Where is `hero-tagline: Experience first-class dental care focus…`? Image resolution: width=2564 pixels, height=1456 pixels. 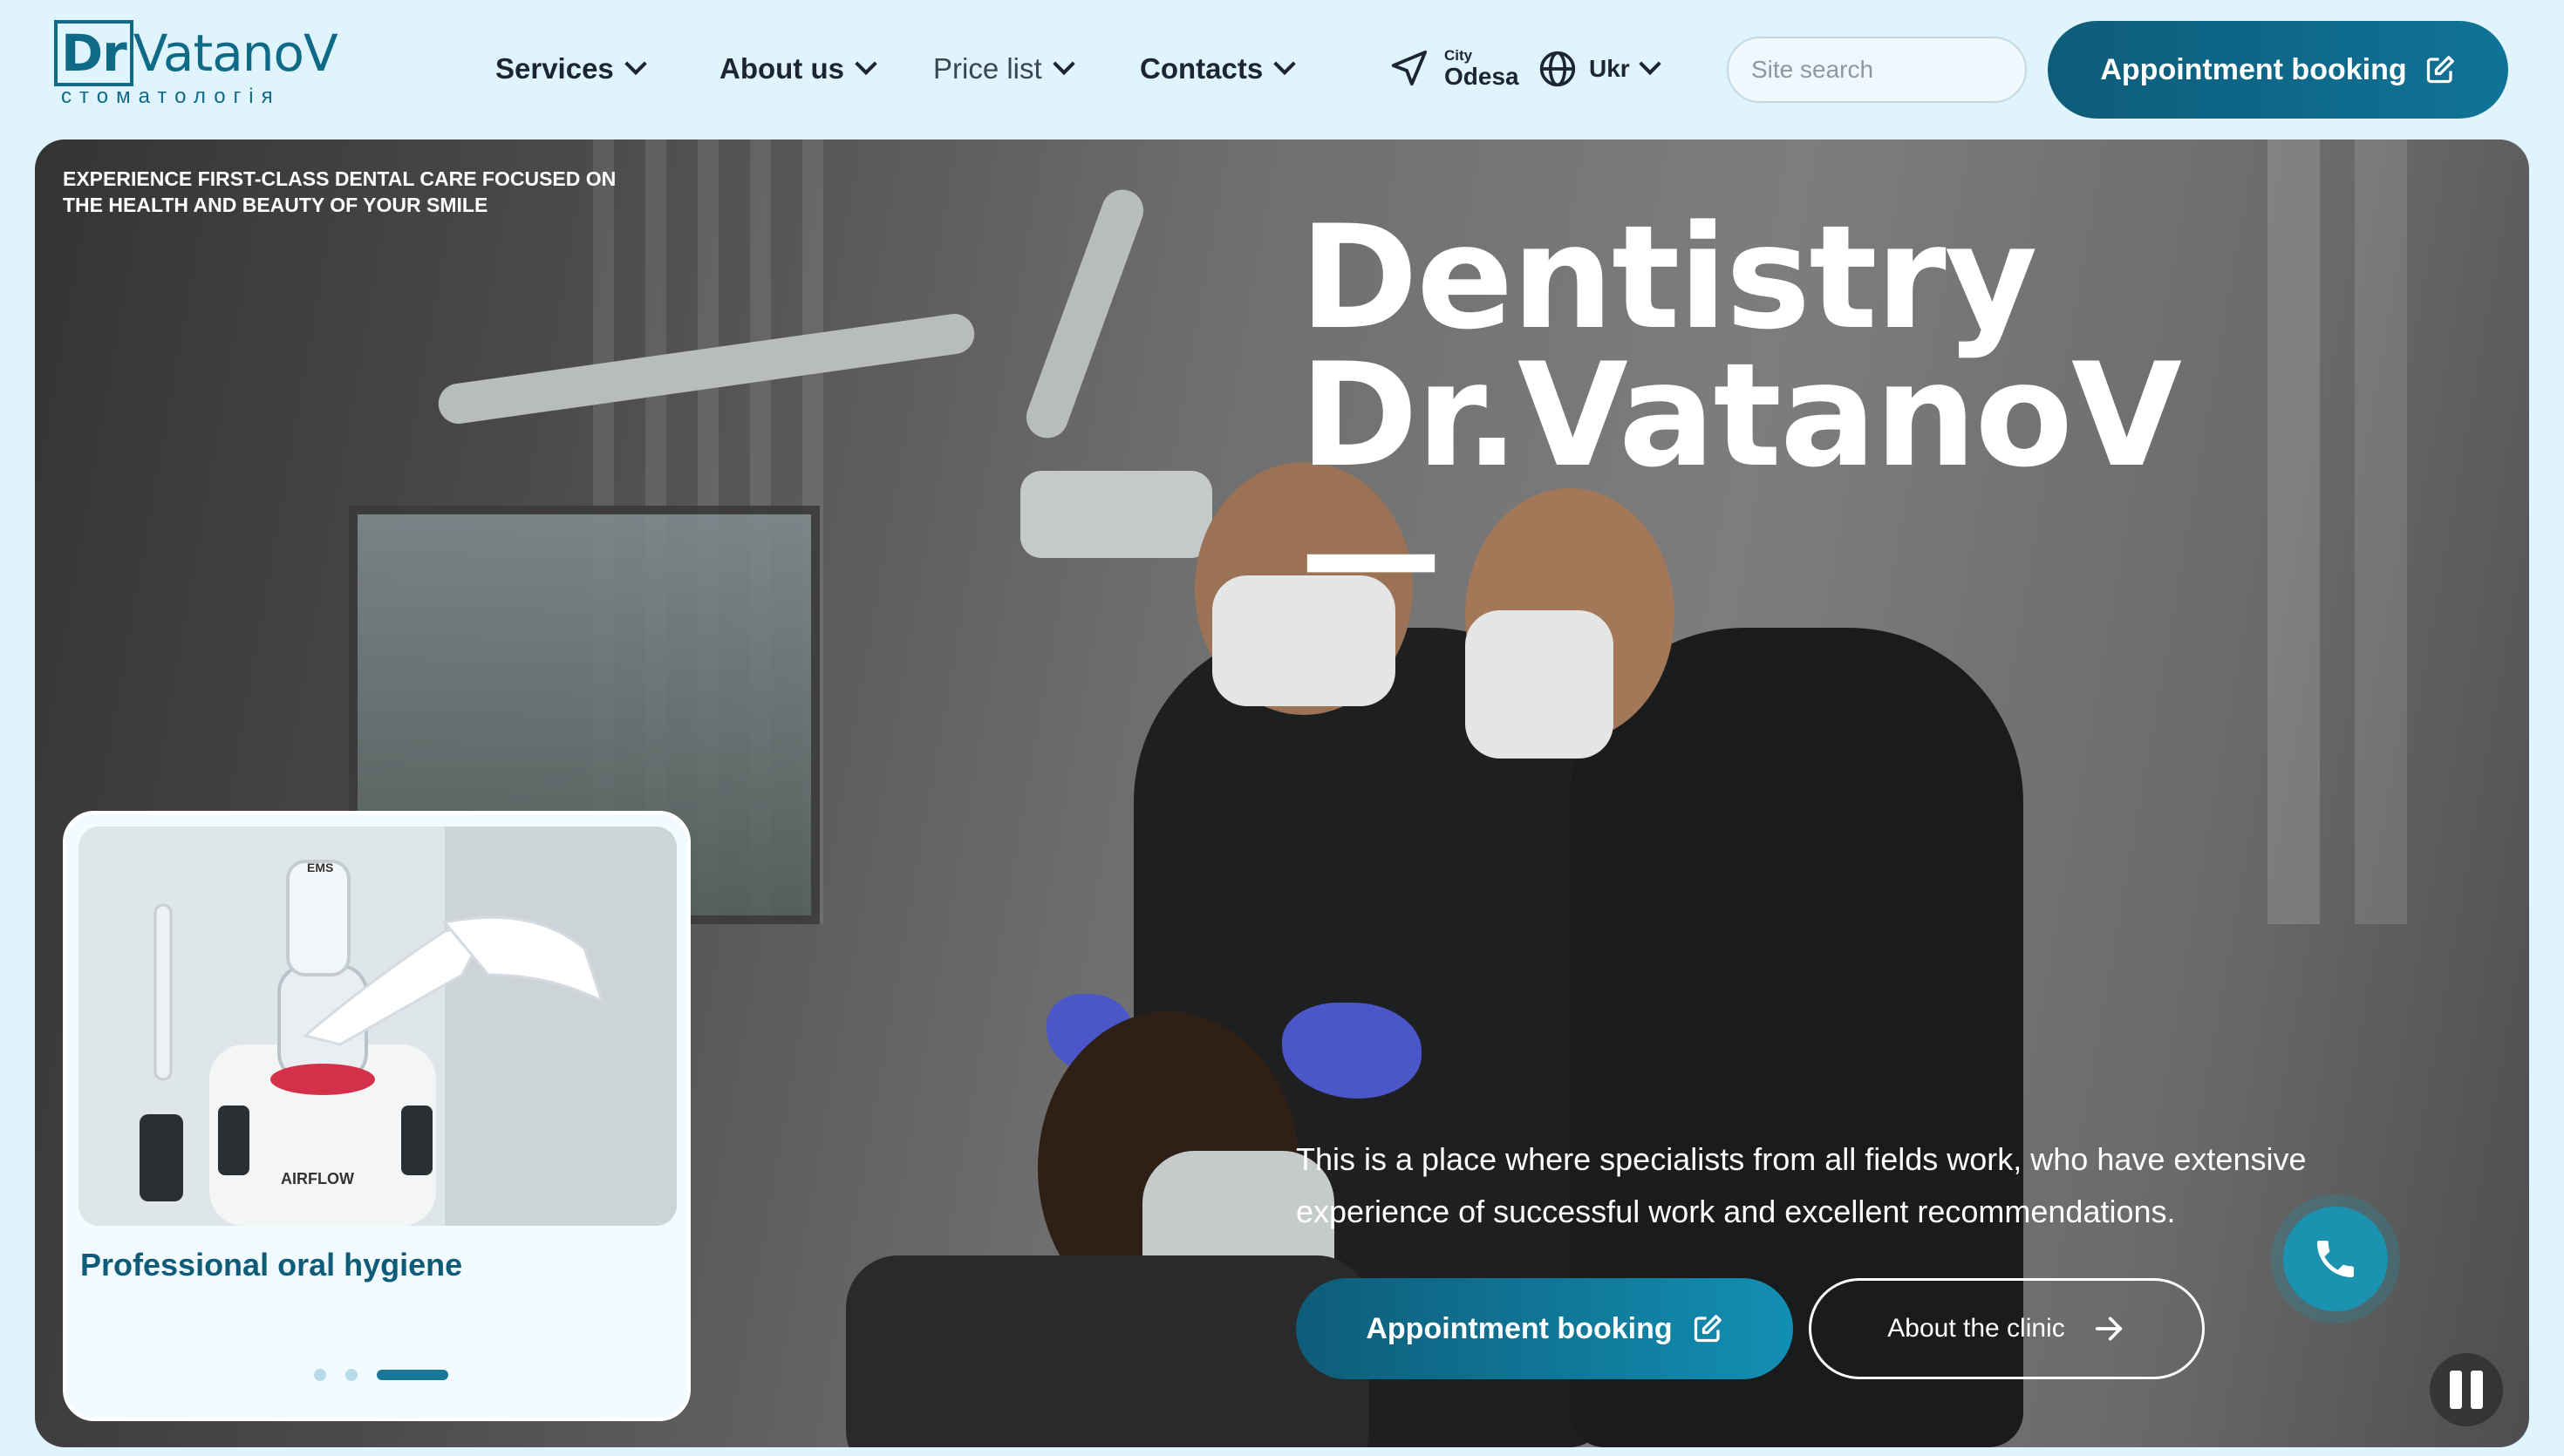 hero-tagline: Experience first-class dental care focus… is located at coordinates (340, 191).